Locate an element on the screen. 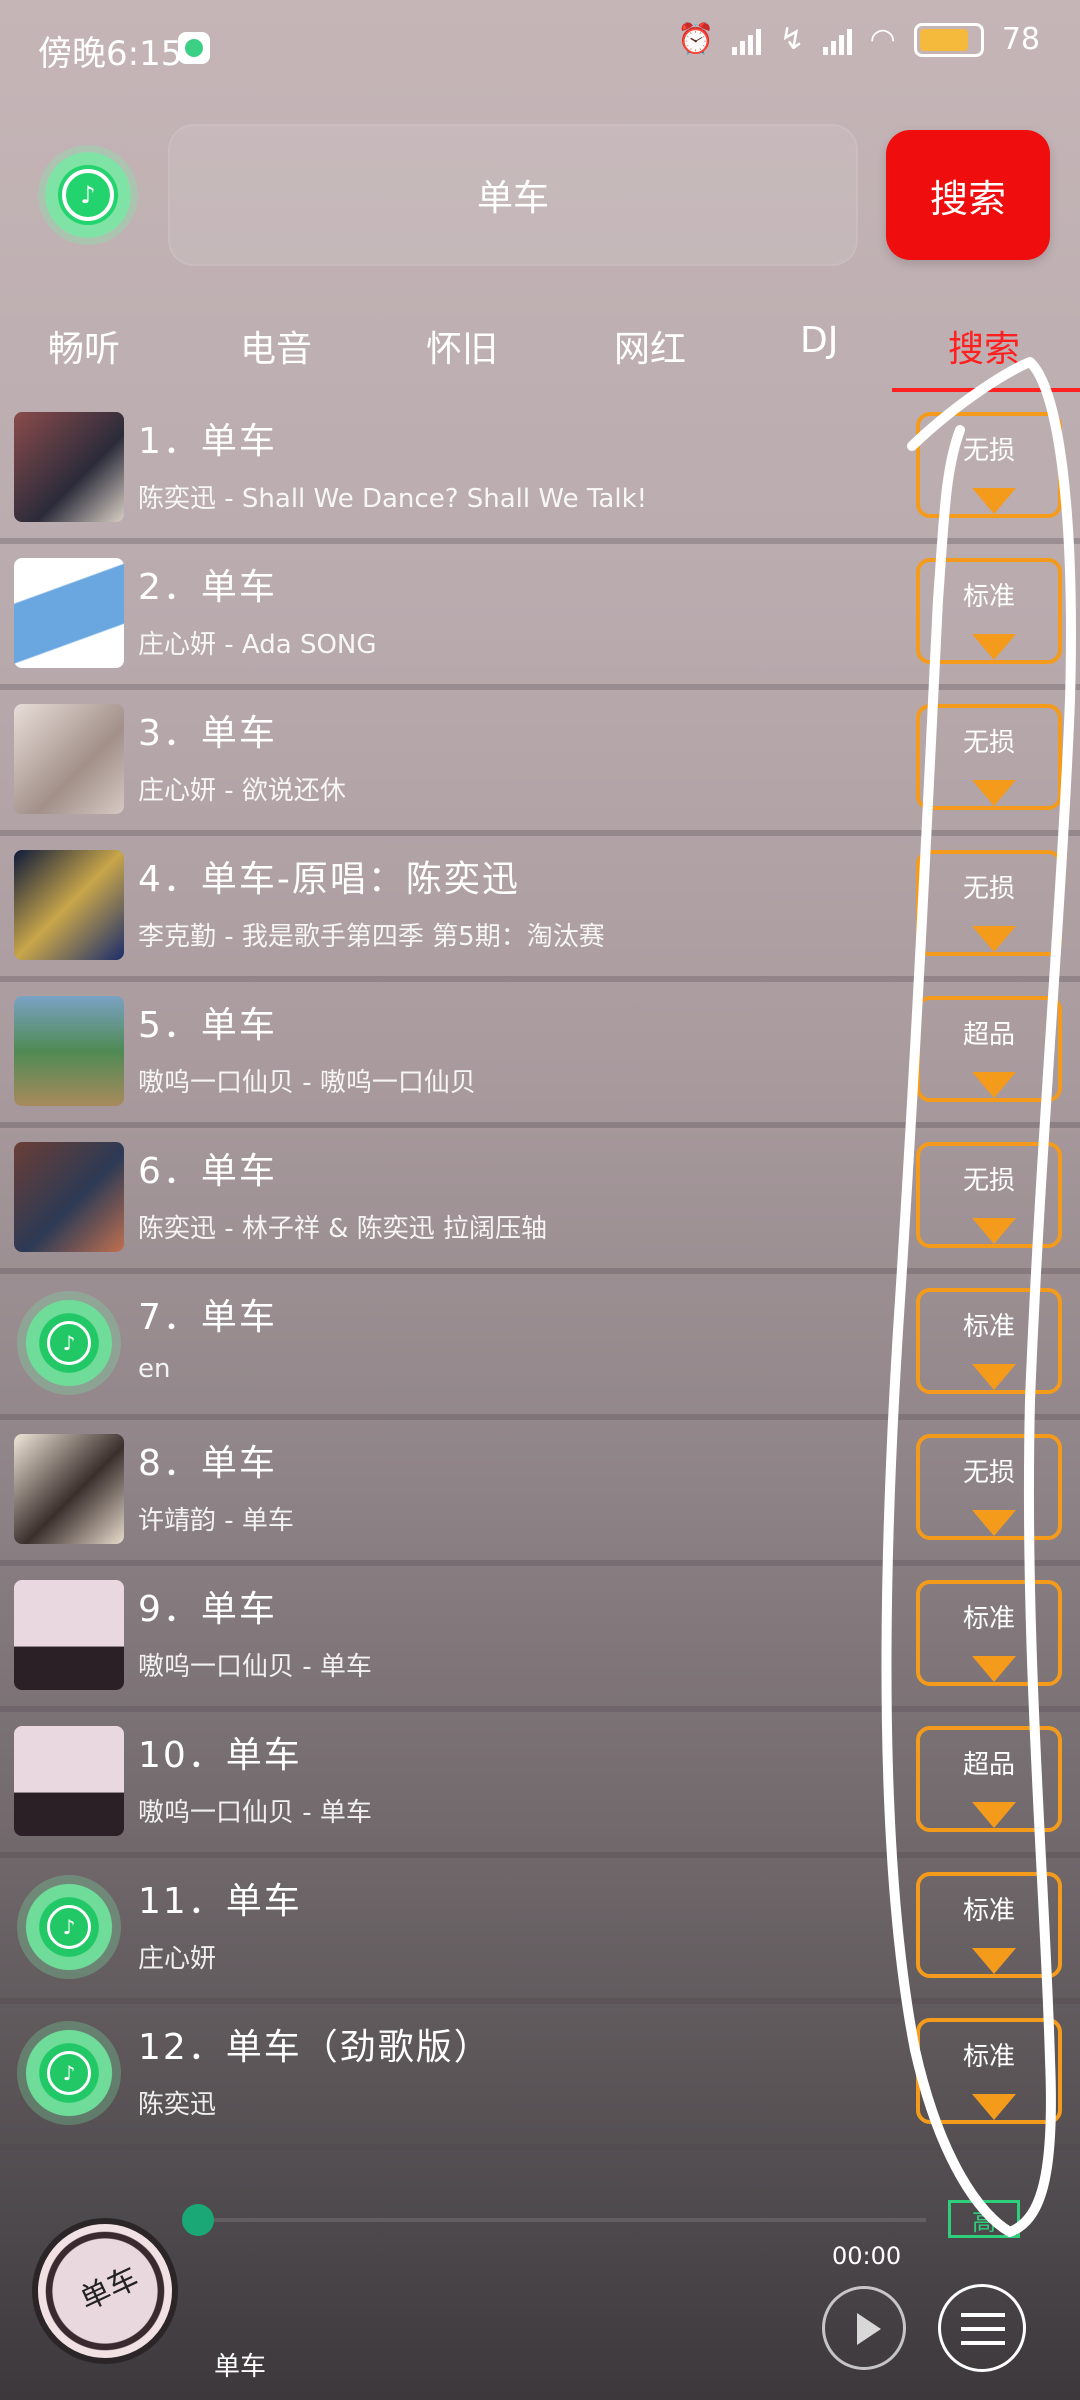 The image size is (1080, 2400). song-title: 6．单车 is located at coordinates (207, 1171).